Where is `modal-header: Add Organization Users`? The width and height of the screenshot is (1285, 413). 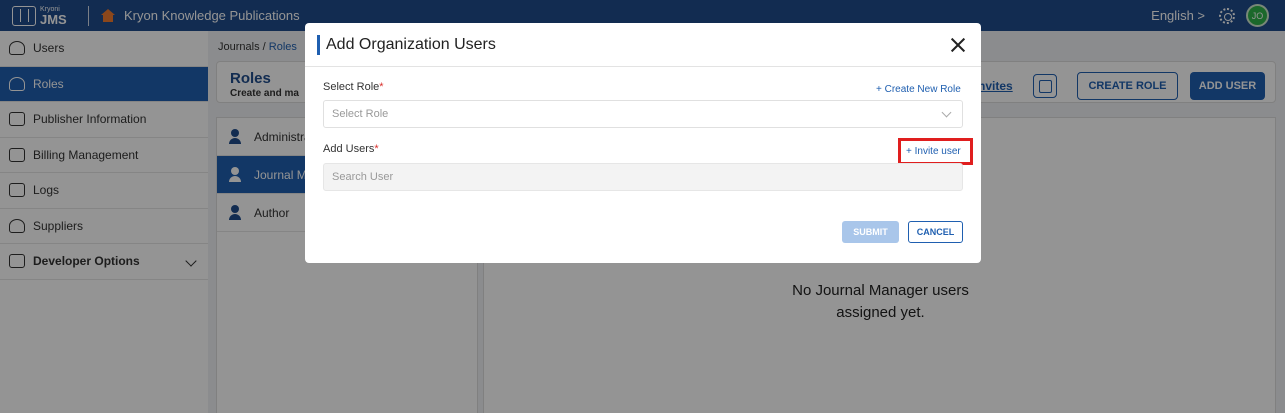
modal-header: Add Organization Users is located at coordinates (643, 45).